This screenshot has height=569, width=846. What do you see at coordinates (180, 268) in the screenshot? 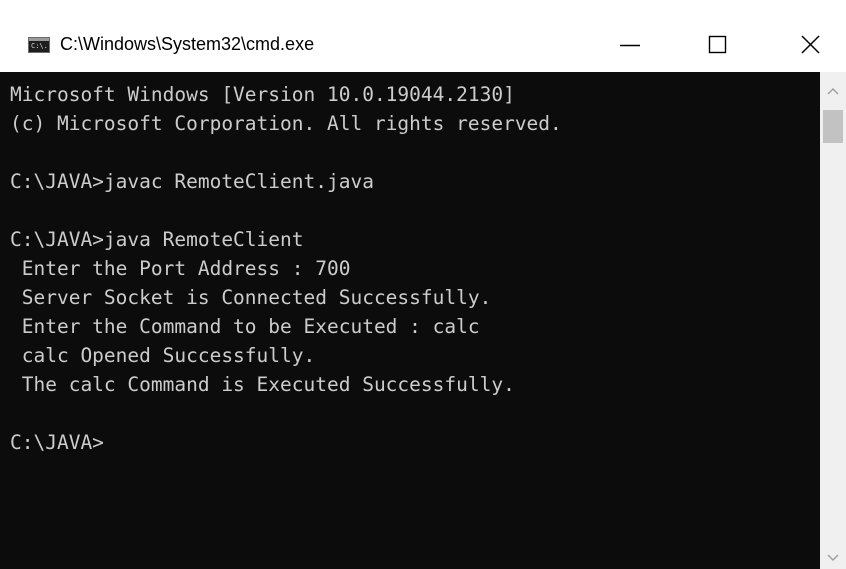
I see `console-line: Enter the Port Address : 700` at bounding box center [180, 268].